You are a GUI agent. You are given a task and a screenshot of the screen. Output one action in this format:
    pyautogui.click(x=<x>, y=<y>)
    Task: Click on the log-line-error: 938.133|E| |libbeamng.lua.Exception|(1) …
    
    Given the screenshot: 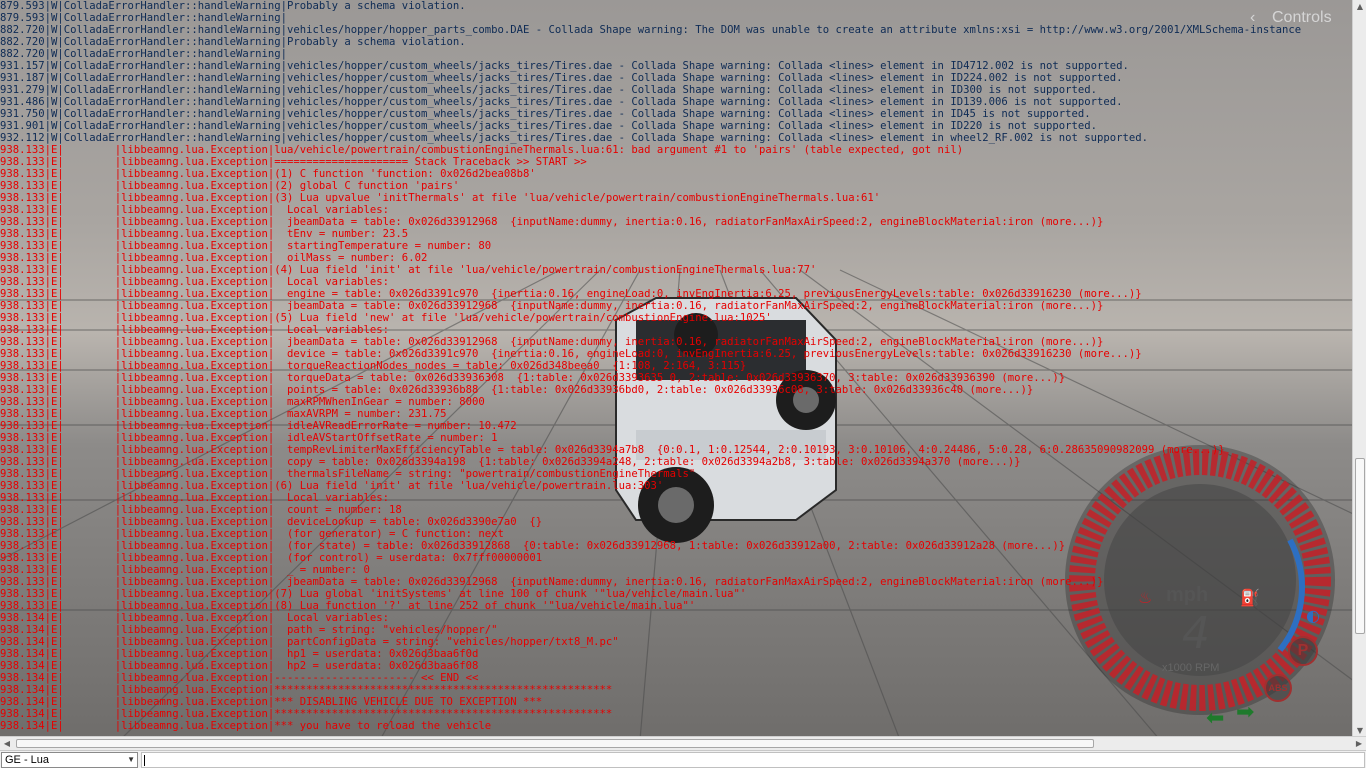 What is the action you would take?
    pyautogui.click(x=268, y=174)
    